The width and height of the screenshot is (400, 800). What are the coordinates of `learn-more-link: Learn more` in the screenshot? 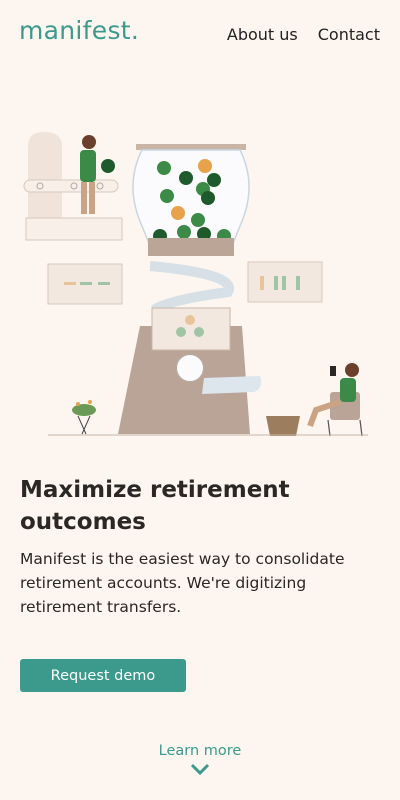 It's located at (200, 757).